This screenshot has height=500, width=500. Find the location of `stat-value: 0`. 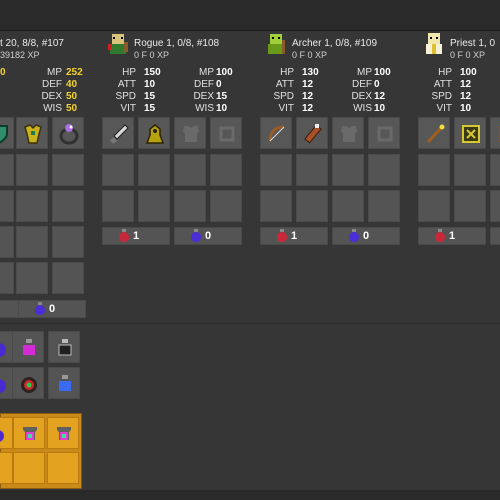

stat-value: 0 is located at coordinates (219, 84).